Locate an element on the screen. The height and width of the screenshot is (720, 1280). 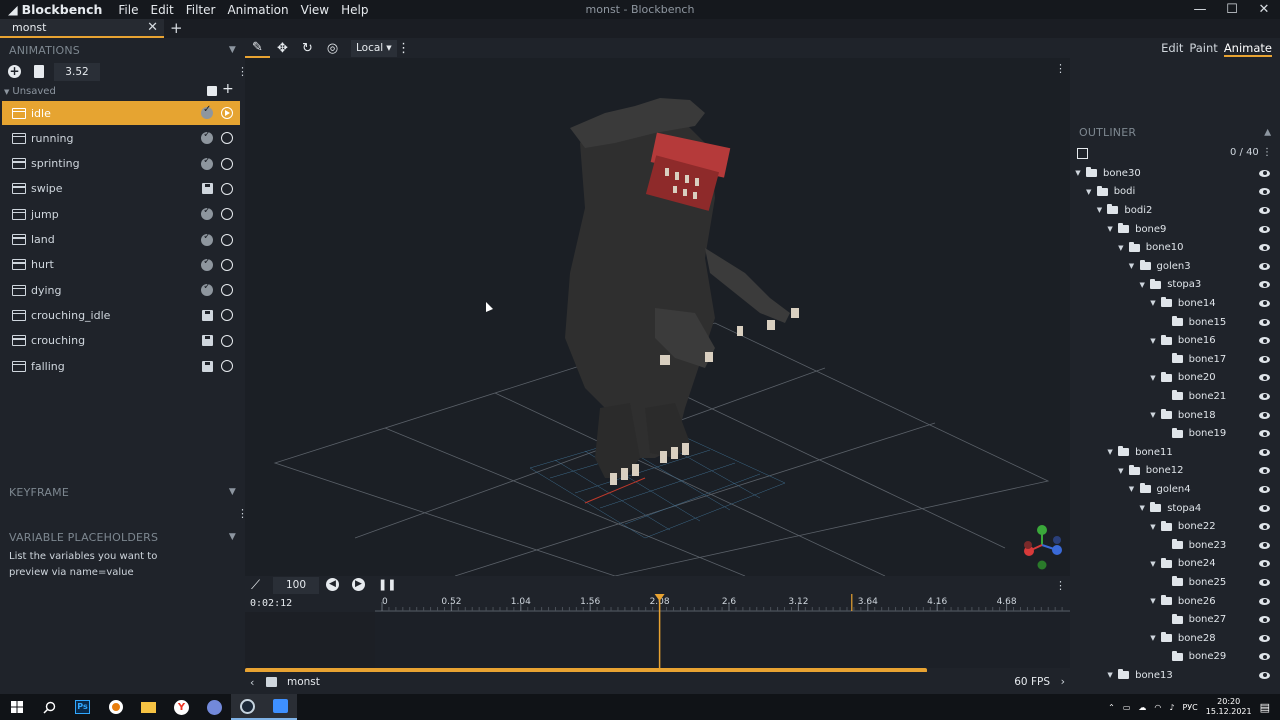
outliner-node-bone14: ▼ bone14 is located at coordinates (1175, 303).